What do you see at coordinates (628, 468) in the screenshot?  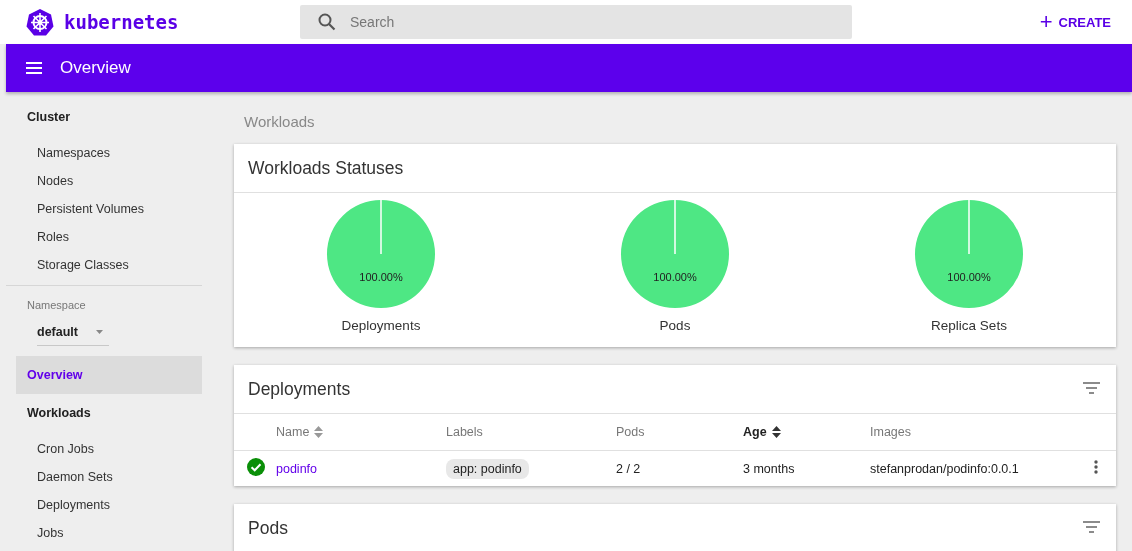 I see `table-cell: 2 / 2` at bounding box center [628, 468].